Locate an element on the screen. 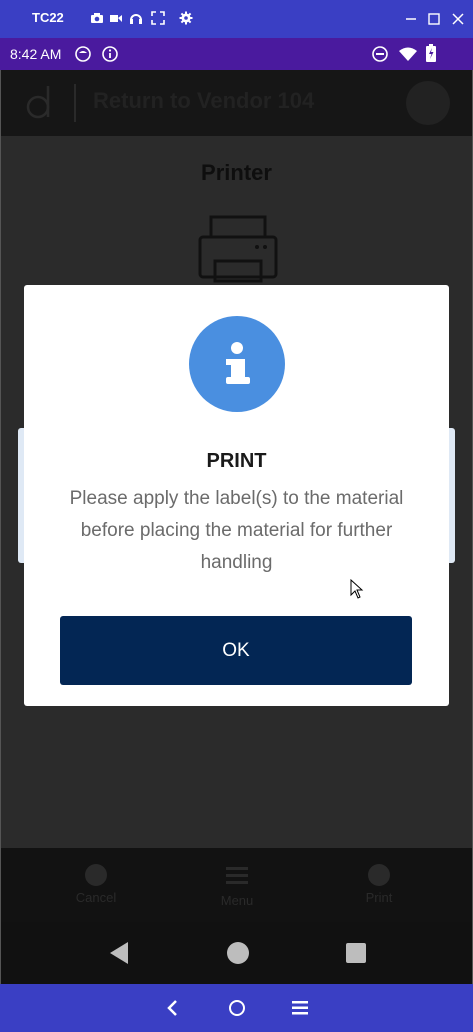 This screenshot has height=1032, width=473. ok-button: OK is located at coordinates (236, 650).